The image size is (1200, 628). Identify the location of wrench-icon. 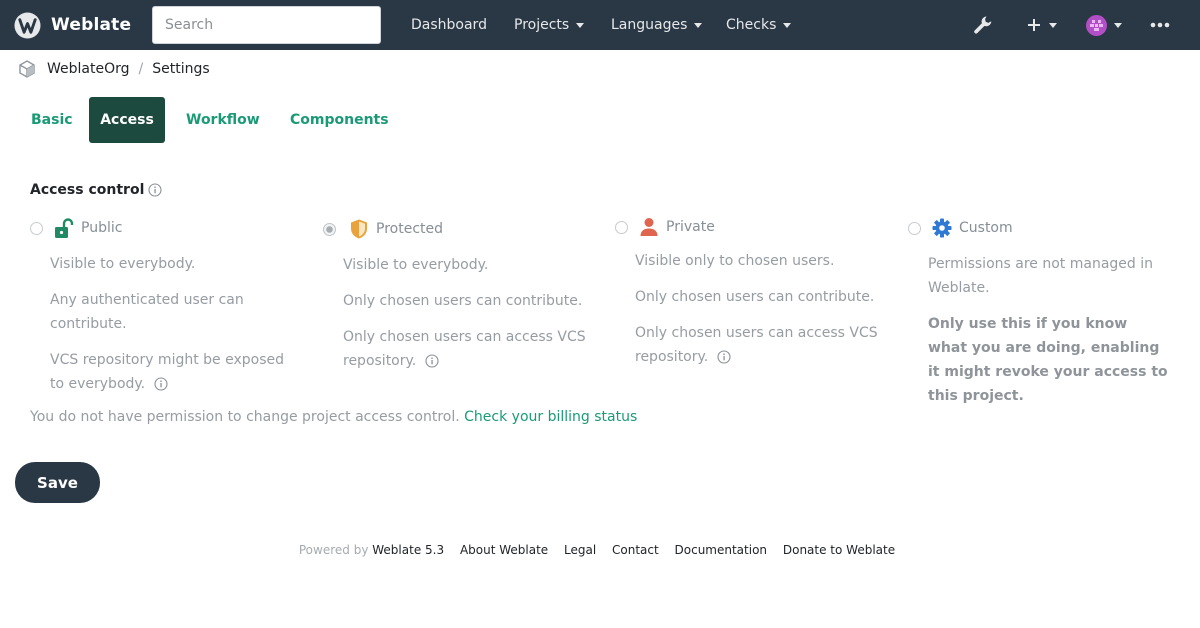
(983, 25).